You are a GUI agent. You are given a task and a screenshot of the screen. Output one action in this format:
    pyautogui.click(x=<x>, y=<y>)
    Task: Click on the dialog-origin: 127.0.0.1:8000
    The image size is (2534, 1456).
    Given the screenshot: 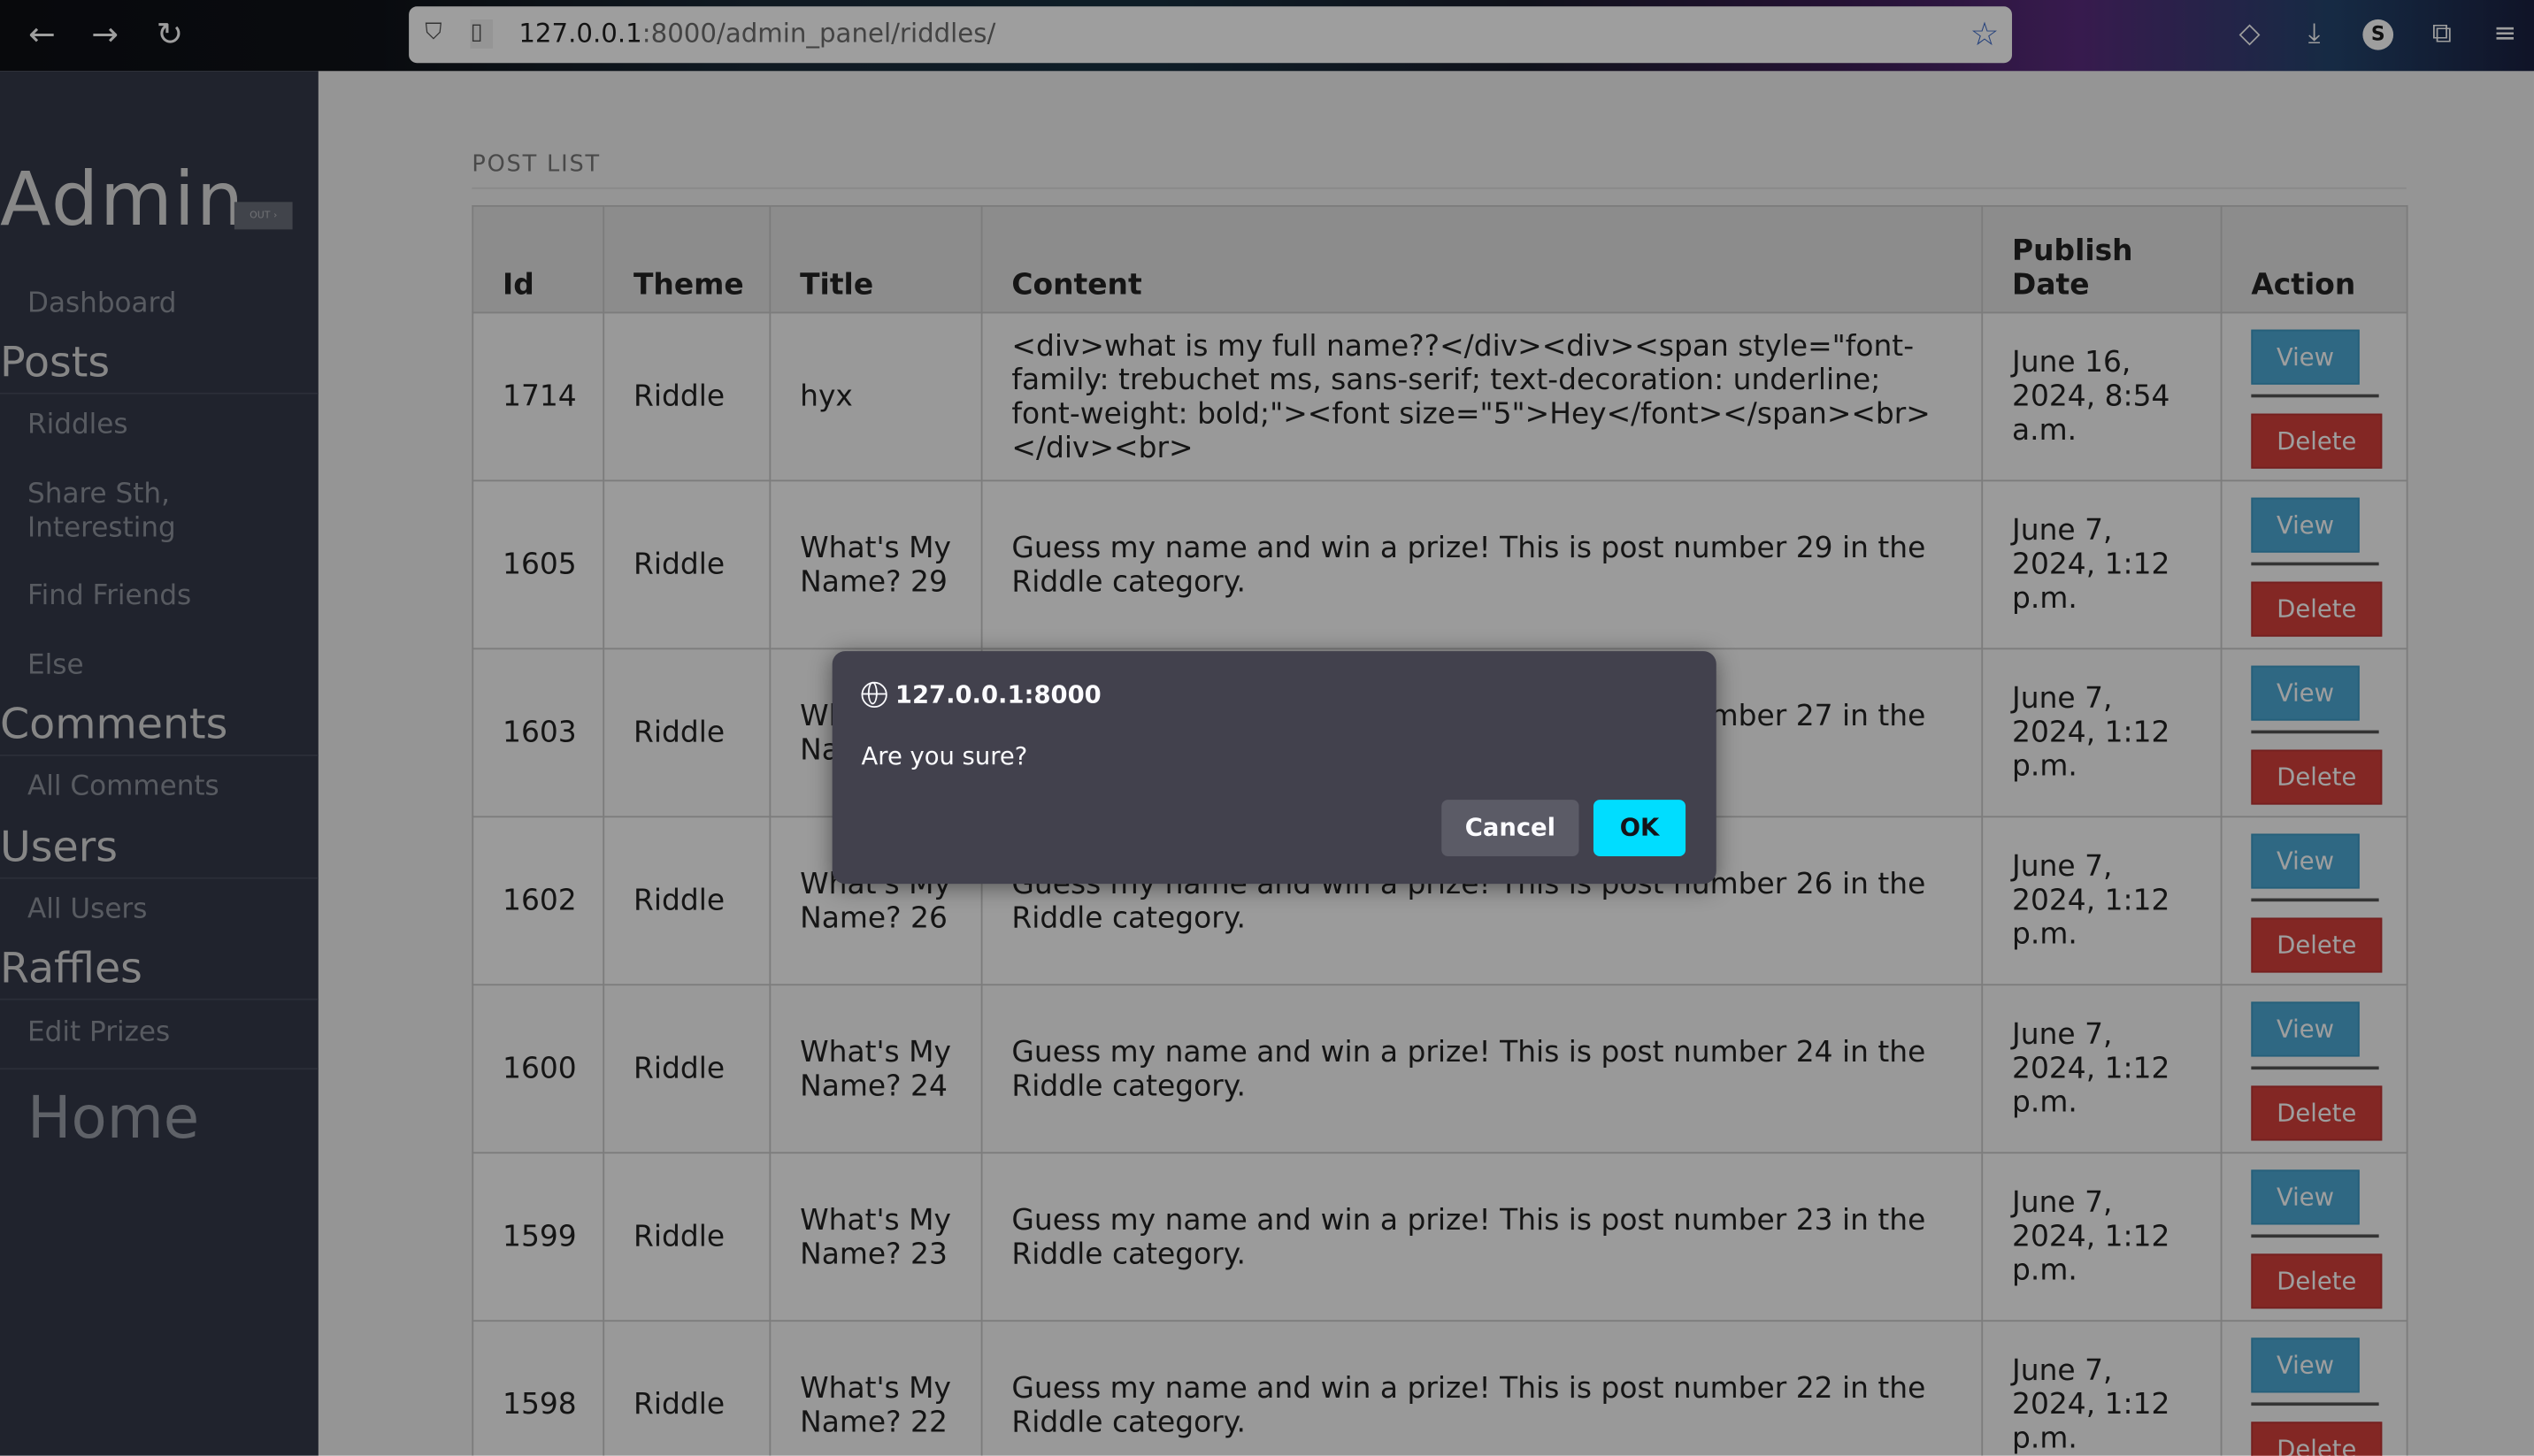 What is the action you would take?
    pyautogui.click(x=981, y=694)
    